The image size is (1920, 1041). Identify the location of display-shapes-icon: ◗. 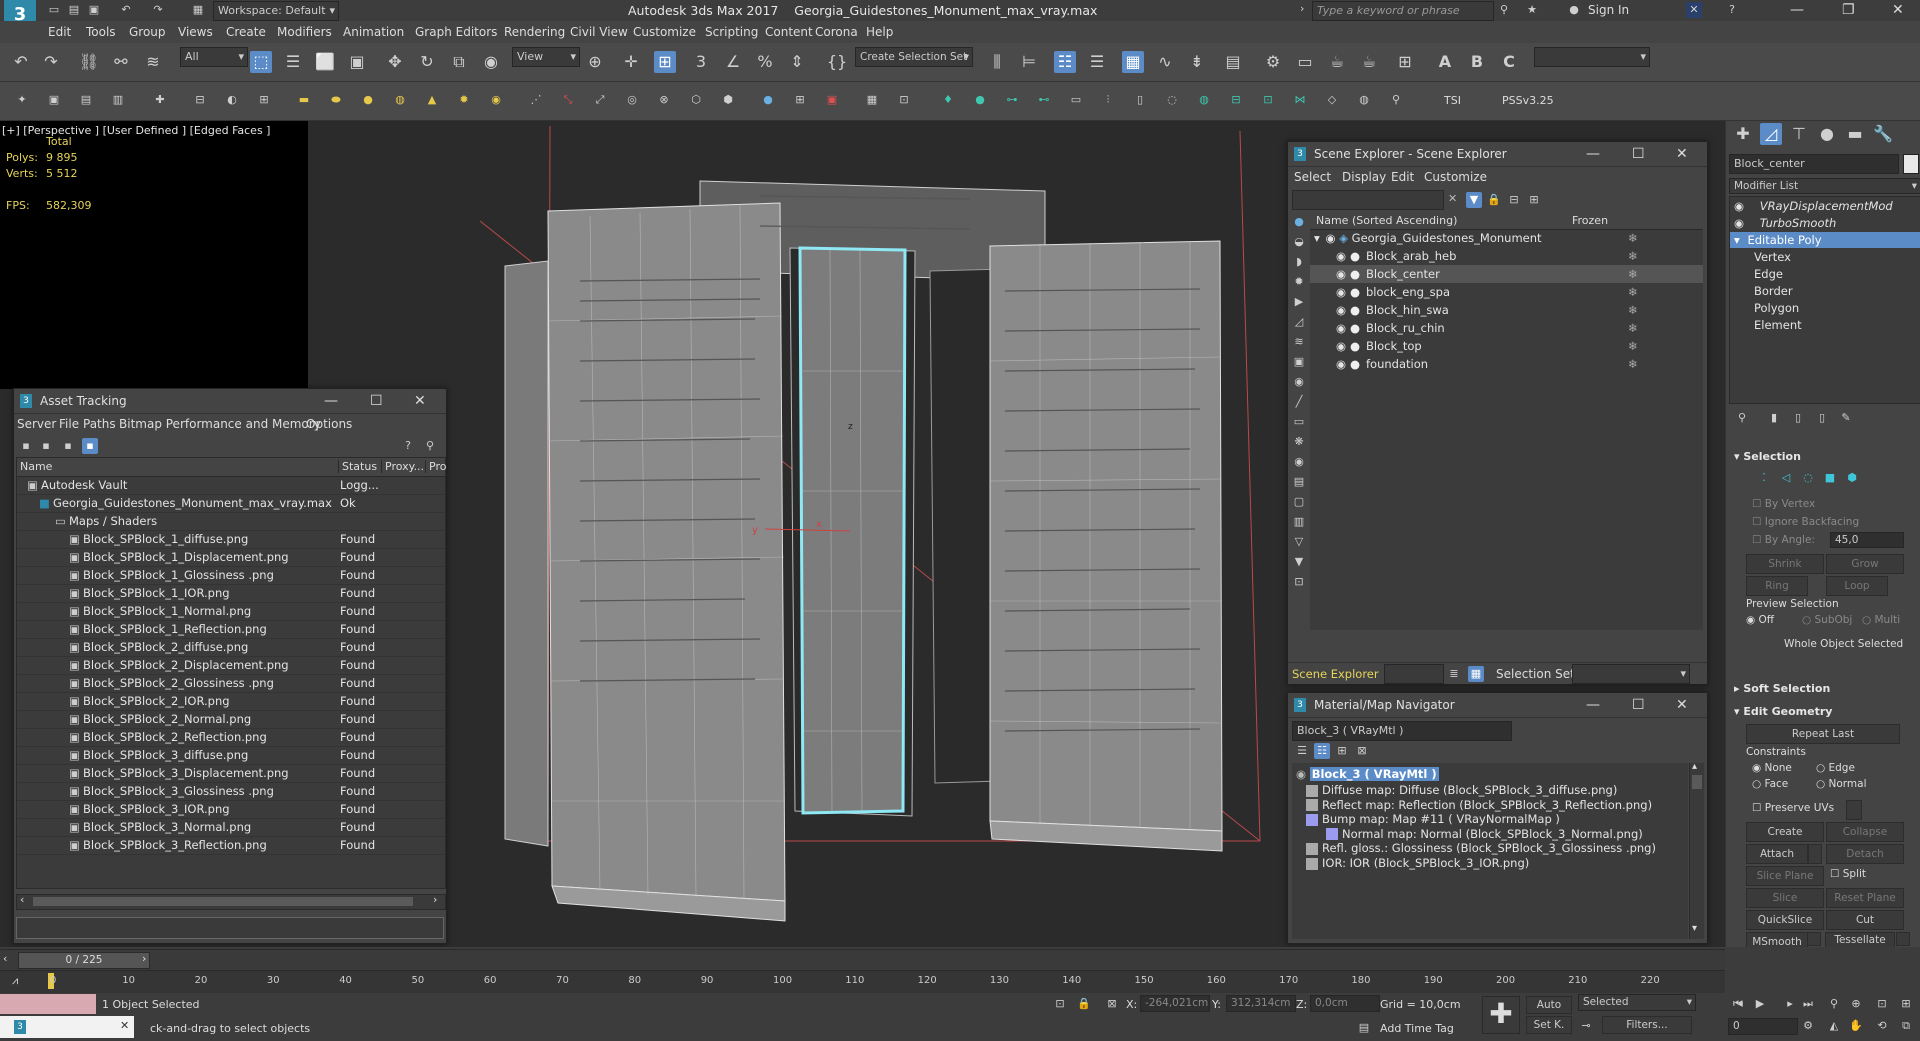
(1299, 262).